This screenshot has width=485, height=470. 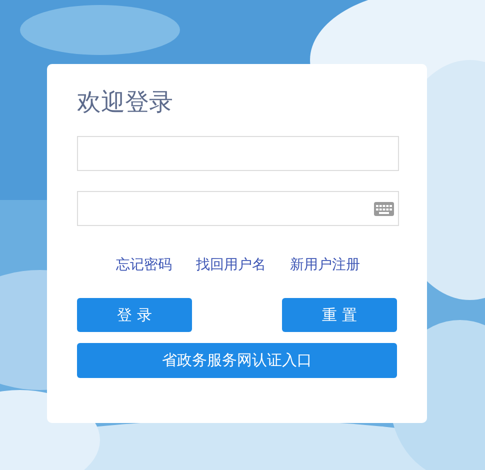 What do you see at coordinates (134, 315) in the screenshot?
I see `login-button: 登 录` at bounding box center [134, 315].